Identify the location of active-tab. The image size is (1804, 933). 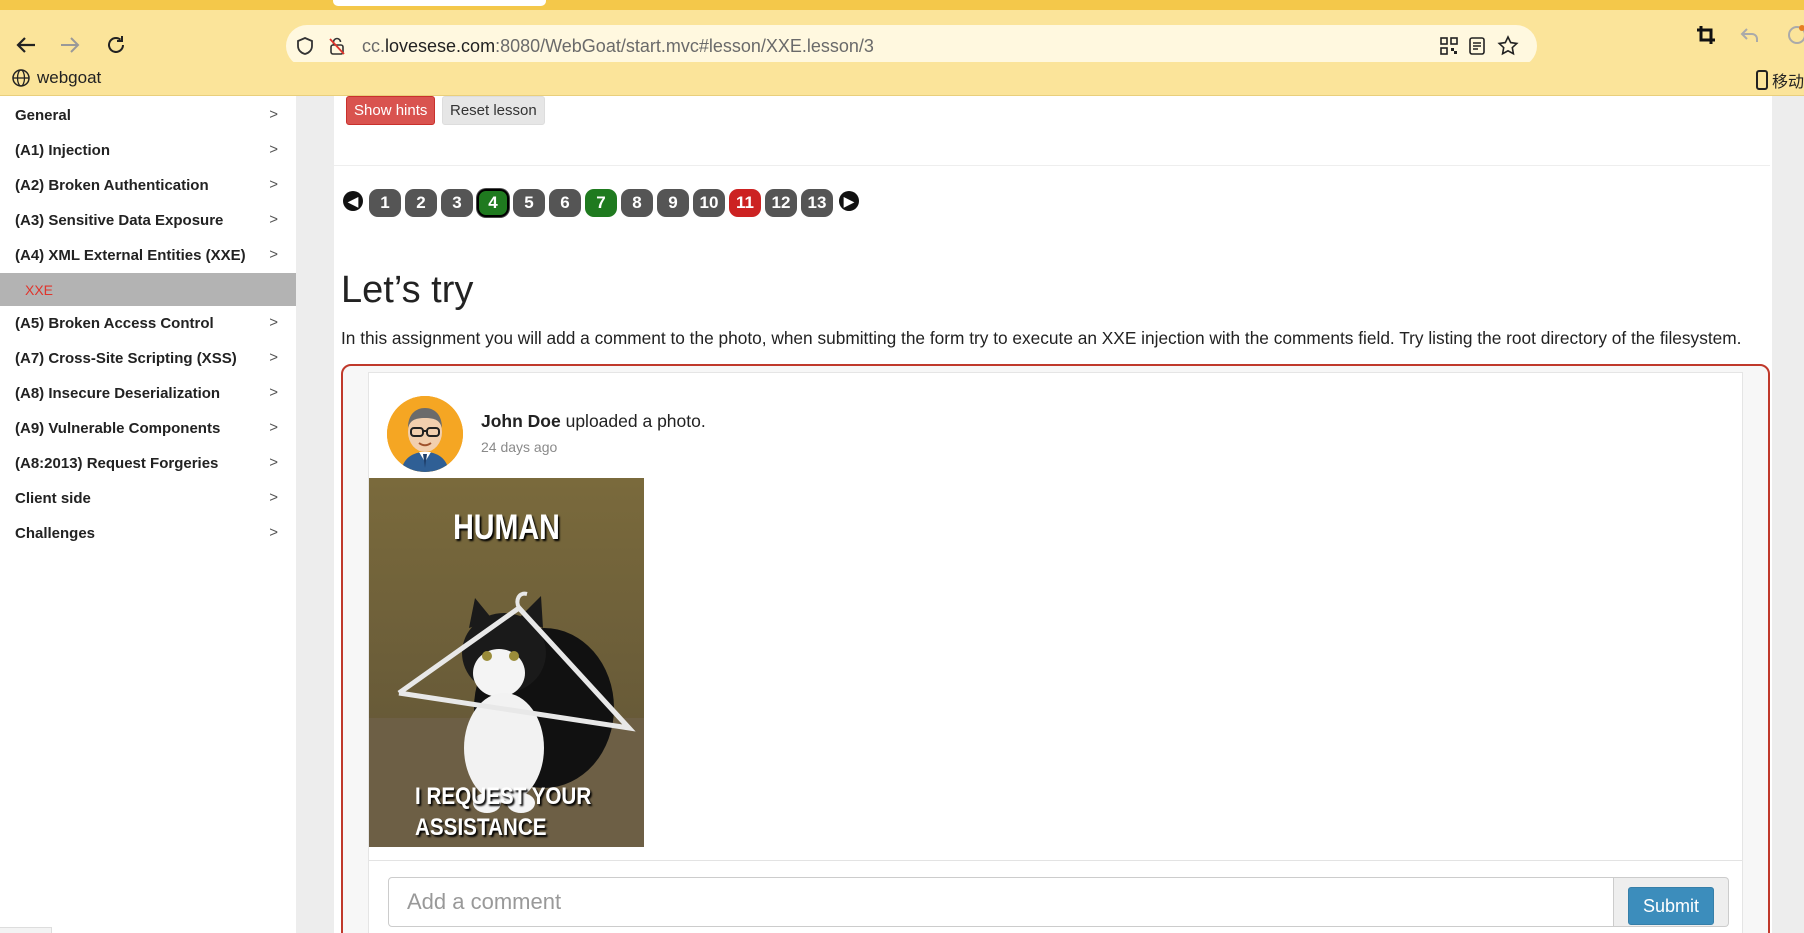
(439, 3).